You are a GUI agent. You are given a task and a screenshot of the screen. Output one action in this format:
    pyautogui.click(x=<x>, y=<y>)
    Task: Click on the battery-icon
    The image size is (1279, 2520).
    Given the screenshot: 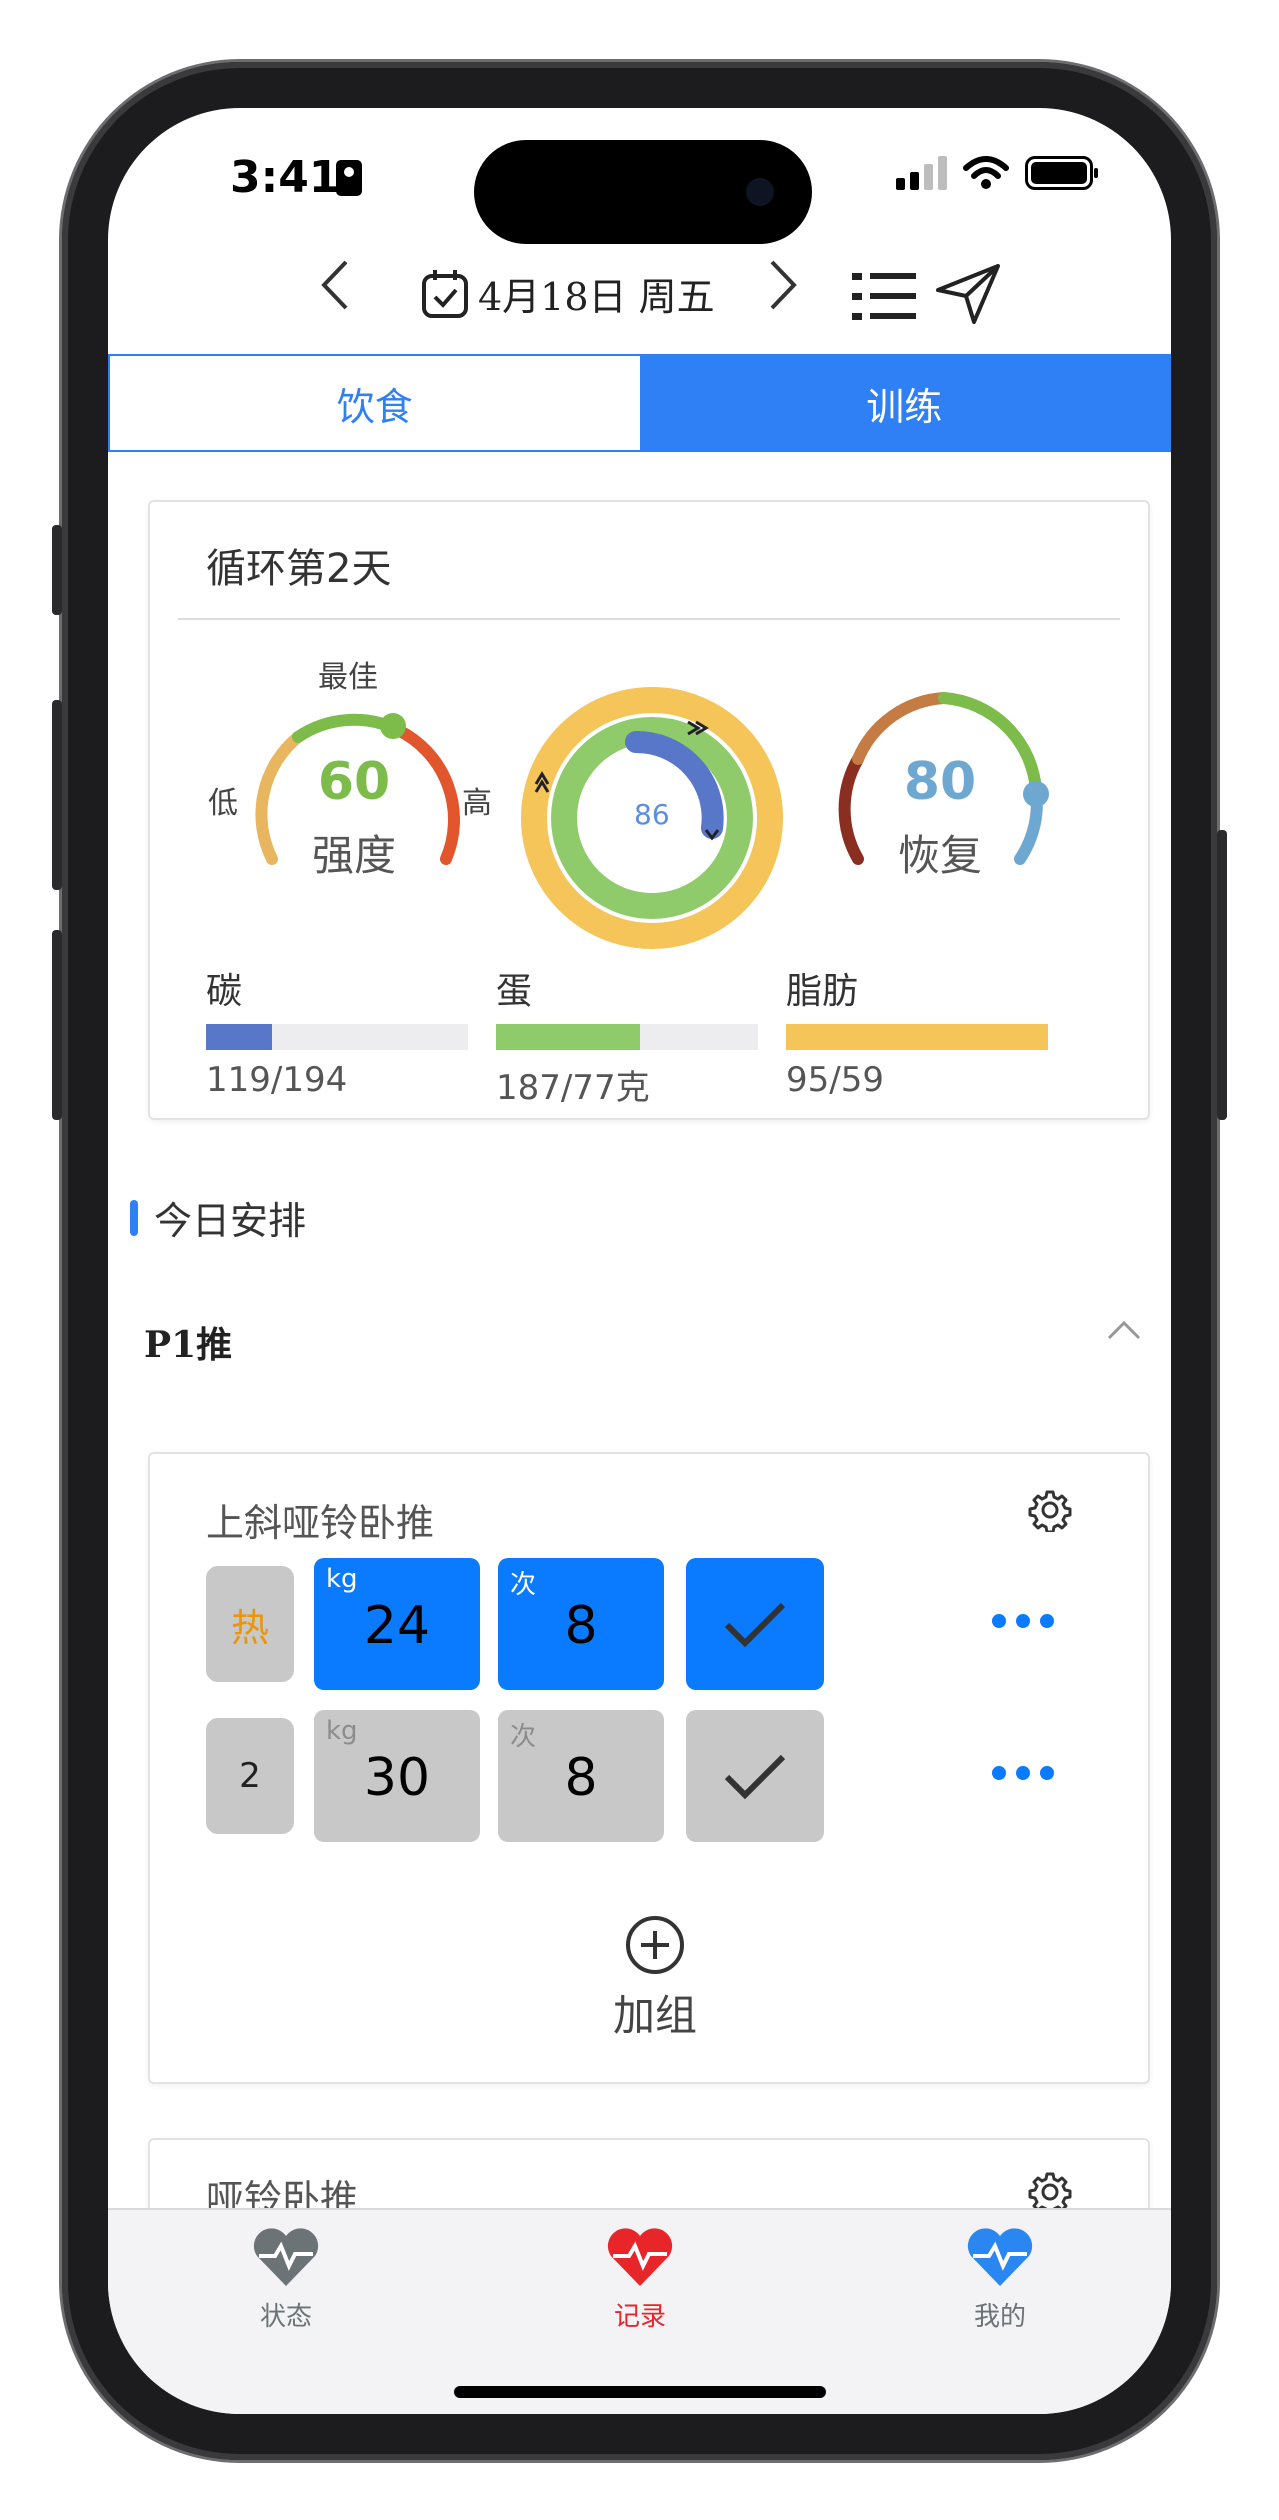 What is the action you would take?
    pyautogui.click(x=1061, y=173)
    